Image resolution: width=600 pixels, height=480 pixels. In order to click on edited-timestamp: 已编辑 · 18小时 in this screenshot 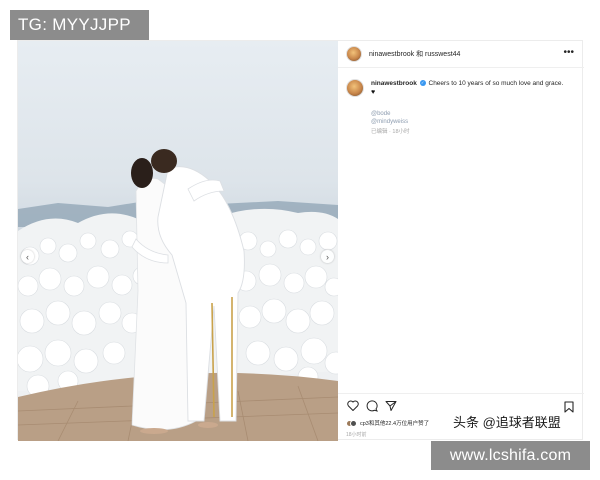, I will do `click(390, 132)`.